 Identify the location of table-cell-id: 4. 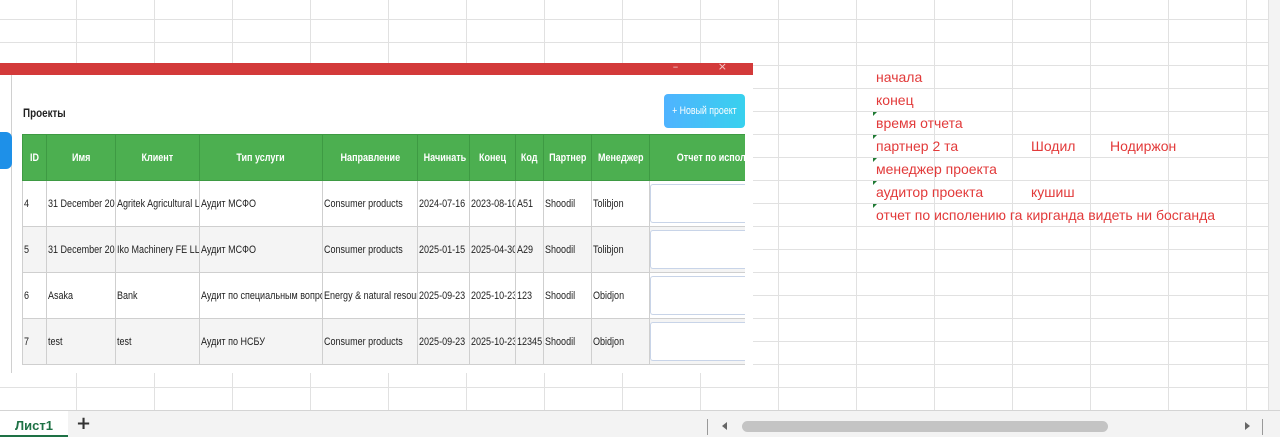
(34, 203).